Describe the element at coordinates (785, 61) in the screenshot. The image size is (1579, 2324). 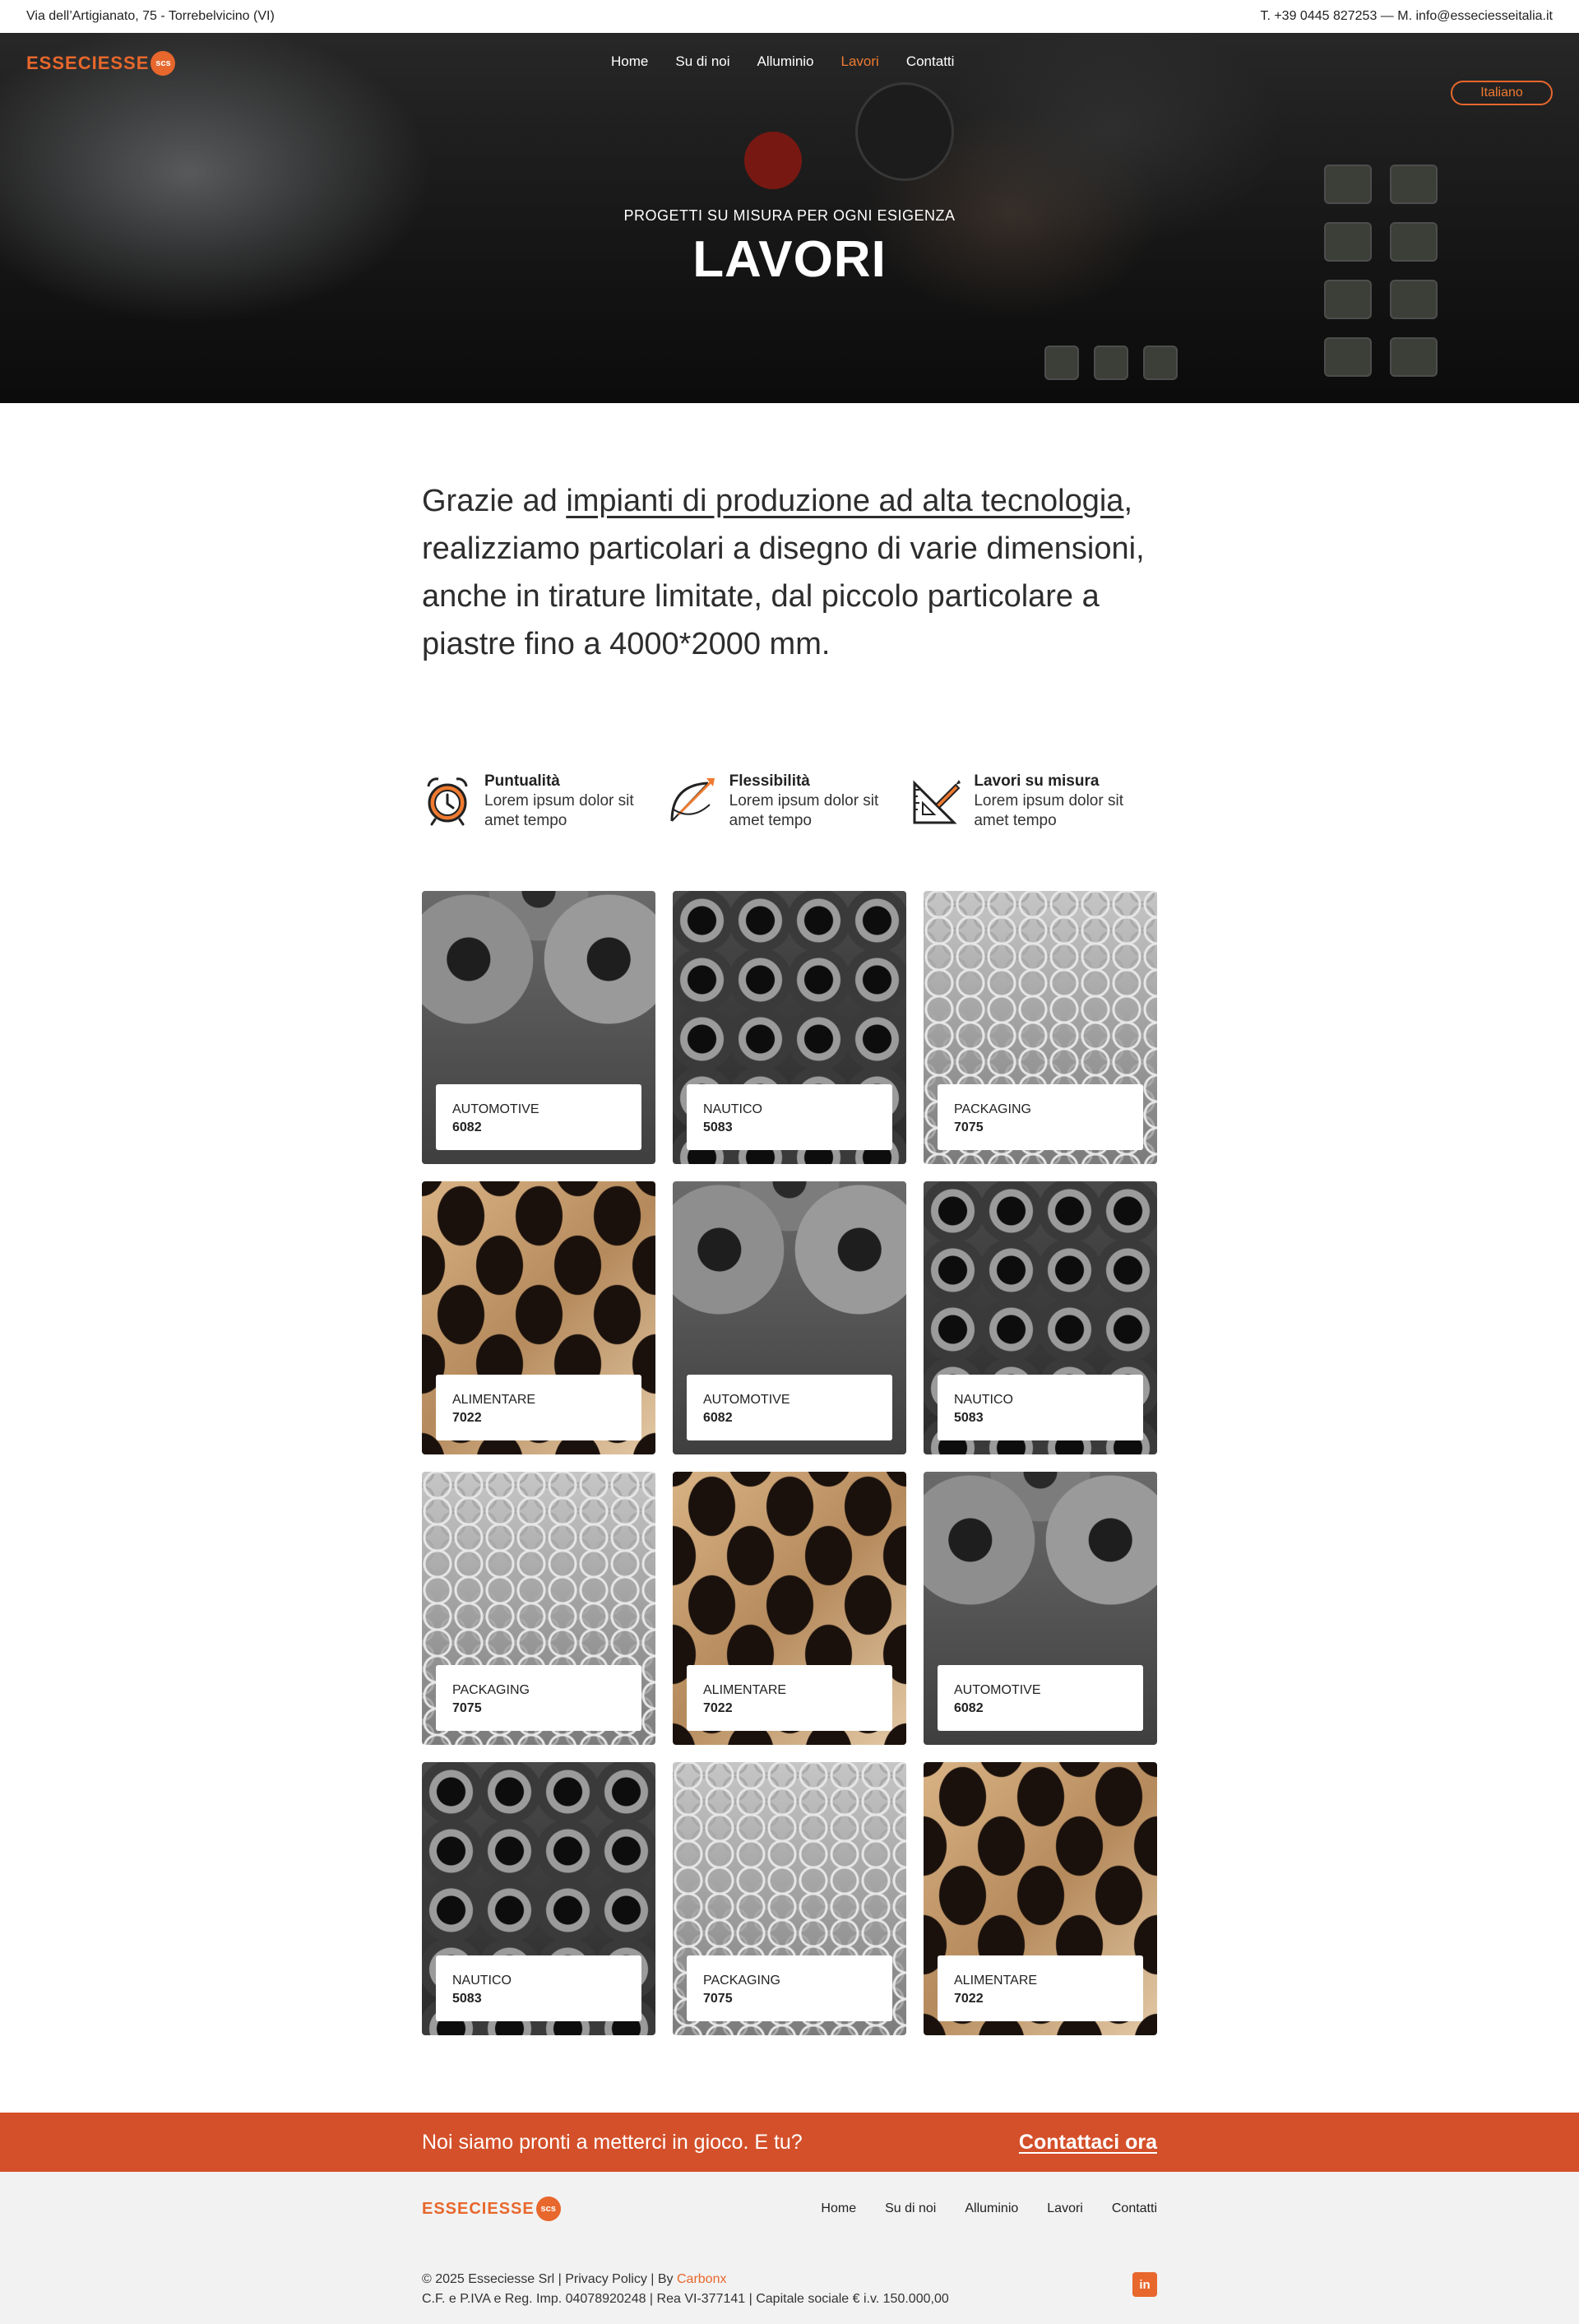
I see `nav-item-alluminio: Alluminio` at that location.